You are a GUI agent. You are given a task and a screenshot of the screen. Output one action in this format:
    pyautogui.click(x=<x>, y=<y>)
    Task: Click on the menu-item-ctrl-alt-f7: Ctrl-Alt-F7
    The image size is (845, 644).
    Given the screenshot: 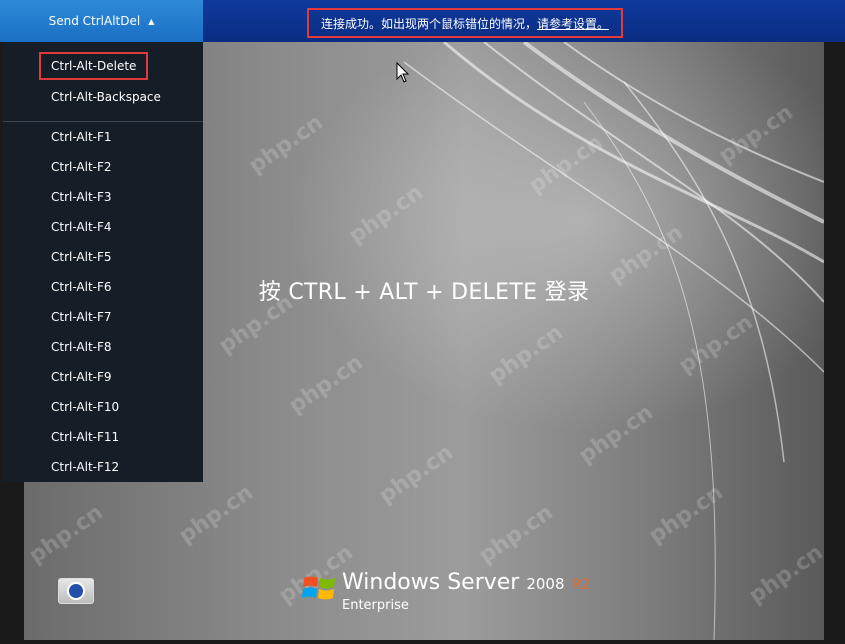 What is the action you would take?
    pyautogui.click(x=81, y=317)
    